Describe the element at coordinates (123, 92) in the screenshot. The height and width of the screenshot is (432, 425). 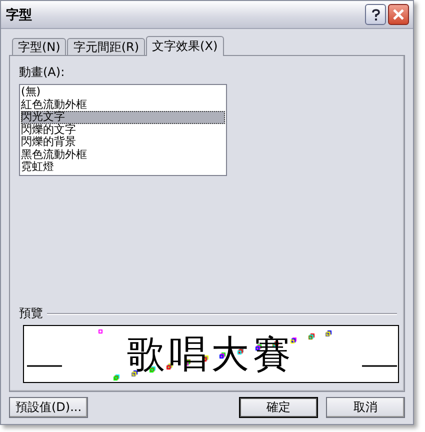
I see `list-item: (無)` at that location.